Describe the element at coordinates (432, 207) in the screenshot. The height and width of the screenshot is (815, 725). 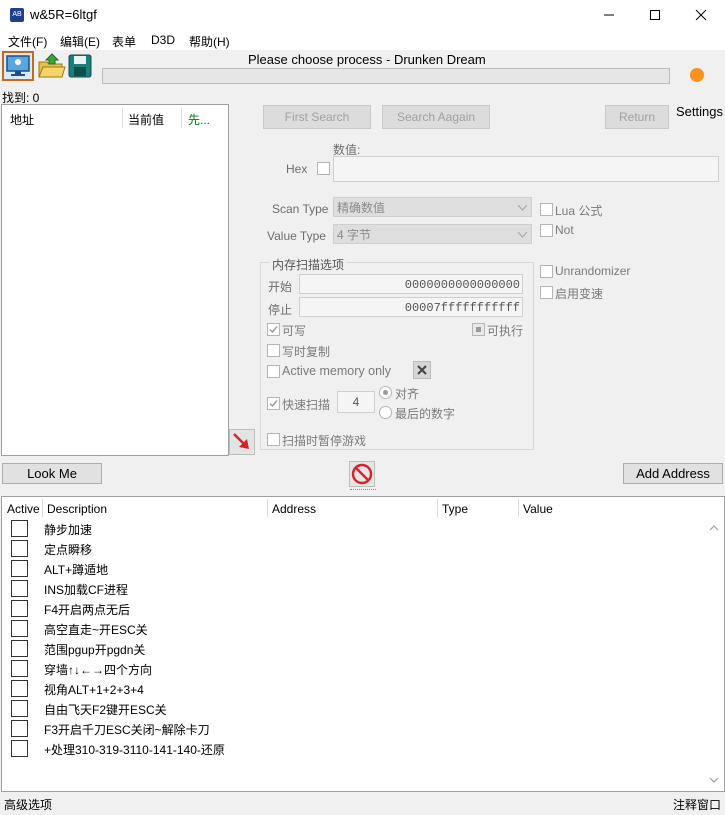
I see `scan-type-select: 精确数值` at that location.